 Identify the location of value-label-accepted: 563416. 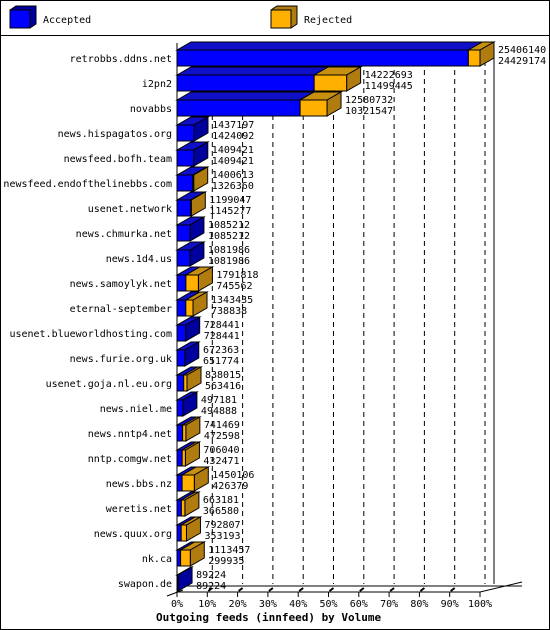
(223, 386).